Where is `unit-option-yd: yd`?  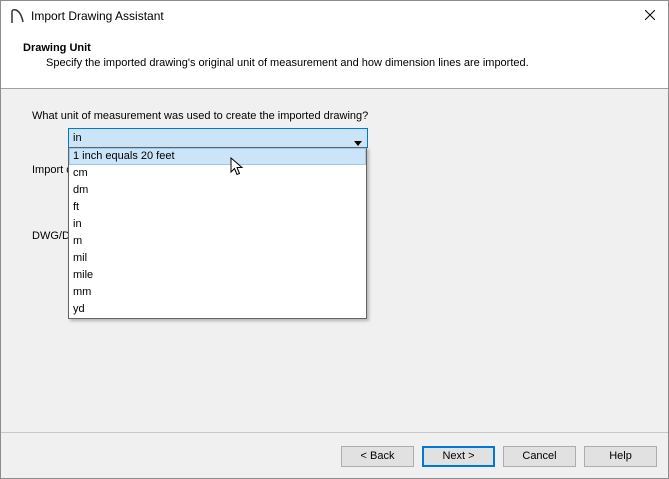
unit-option-yd: yd is located at coordinates (217, 309).